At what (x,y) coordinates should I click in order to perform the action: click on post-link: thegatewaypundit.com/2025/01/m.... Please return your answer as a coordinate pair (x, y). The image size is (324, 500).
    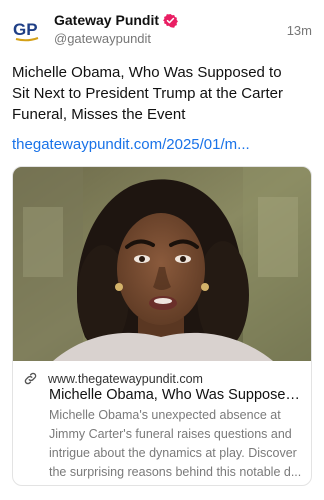
    Looking at the image, I should click on (162, 144).